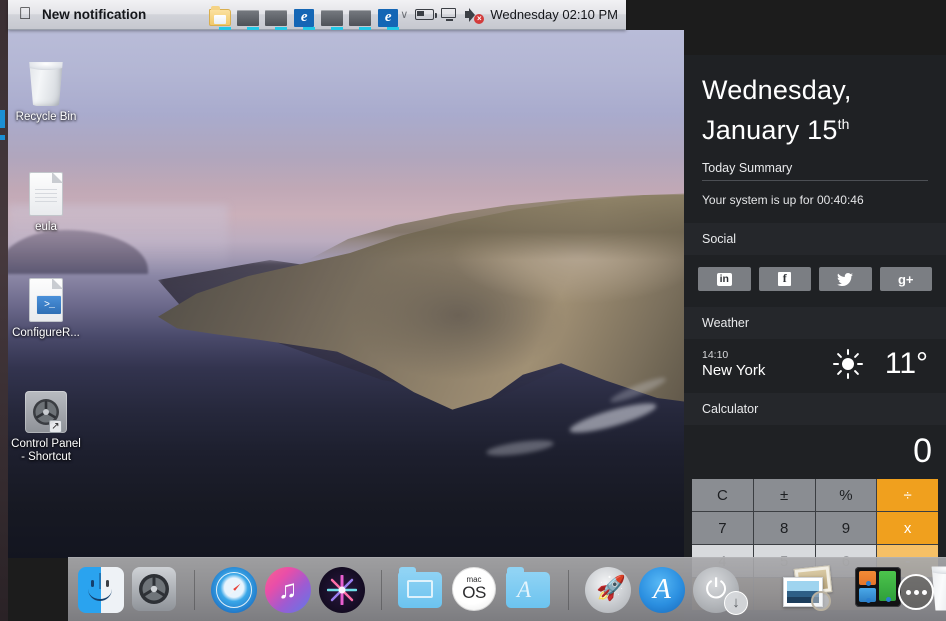 The width and height of the screenshot is (946, 621). I want to click on gear-icon, so click(154, 588).